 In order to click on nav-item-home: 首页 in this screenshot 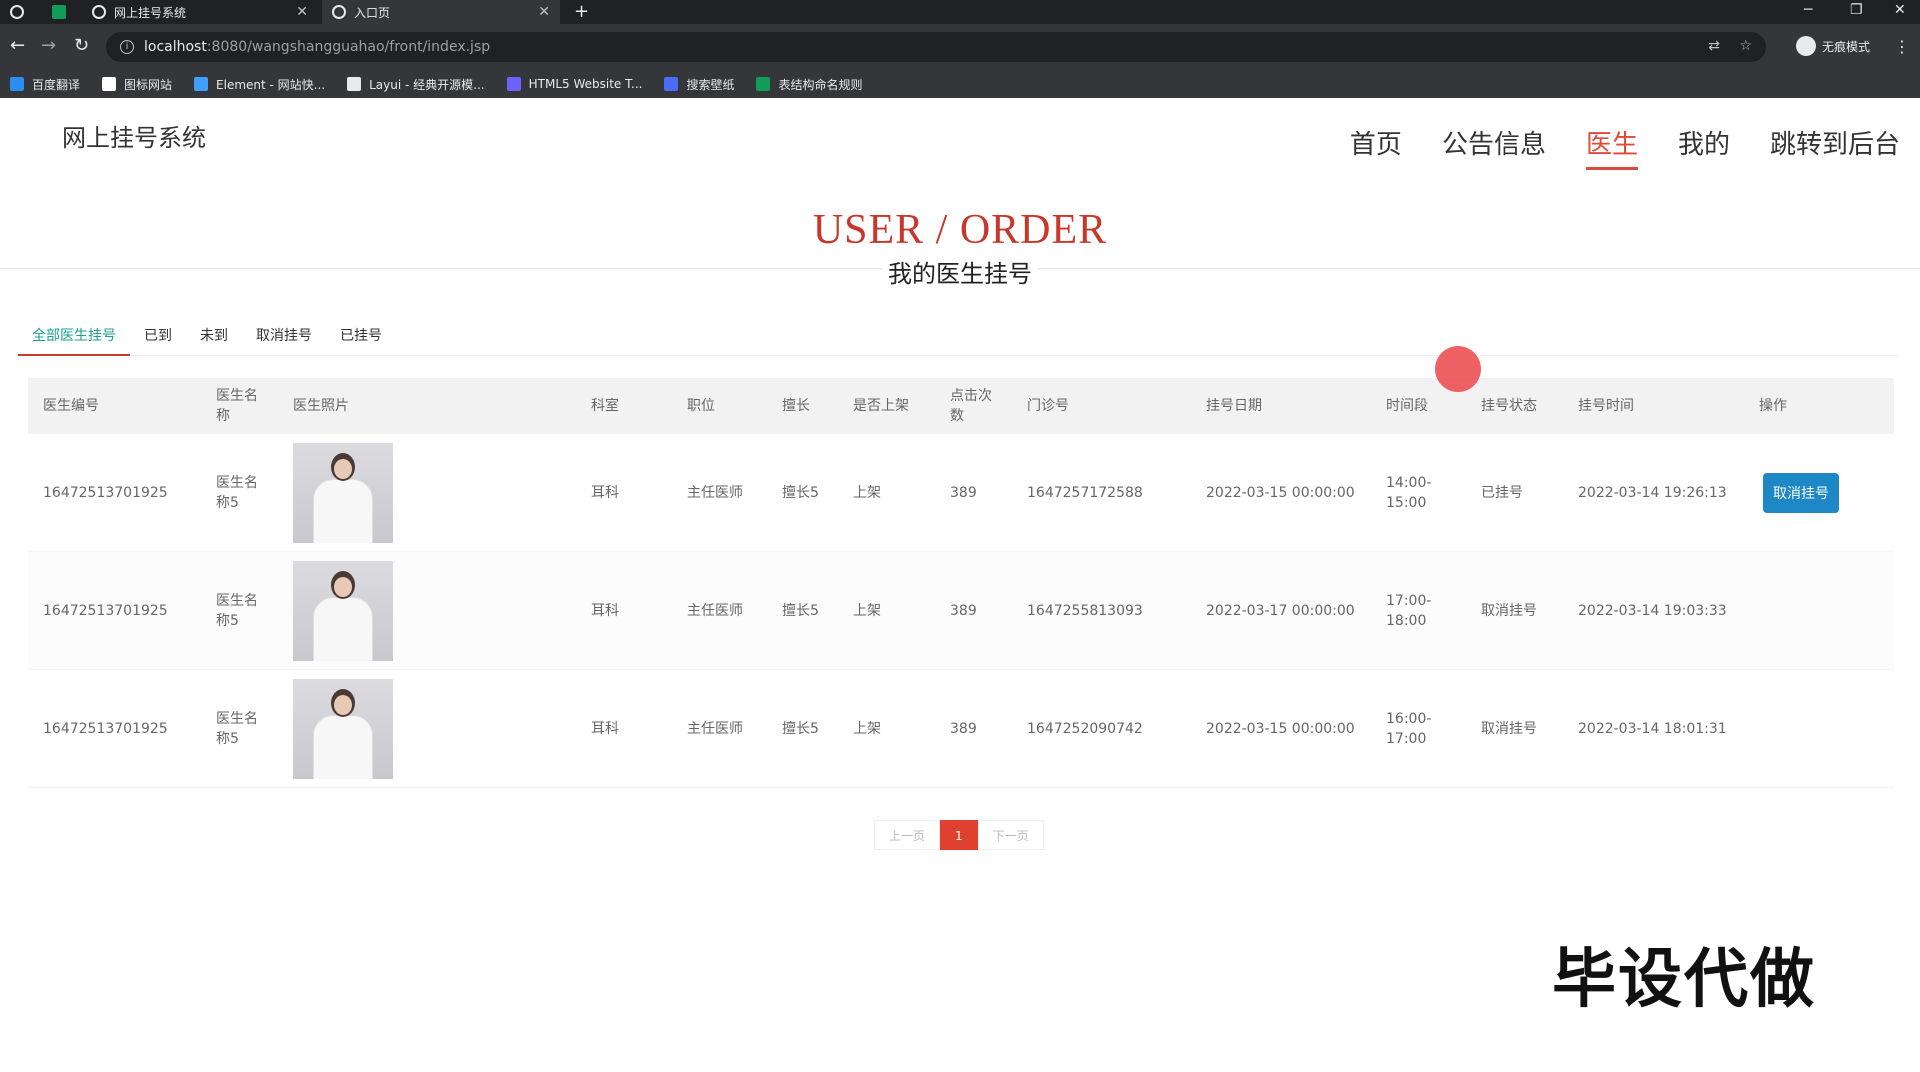, I will do `click(1376, 147)`.